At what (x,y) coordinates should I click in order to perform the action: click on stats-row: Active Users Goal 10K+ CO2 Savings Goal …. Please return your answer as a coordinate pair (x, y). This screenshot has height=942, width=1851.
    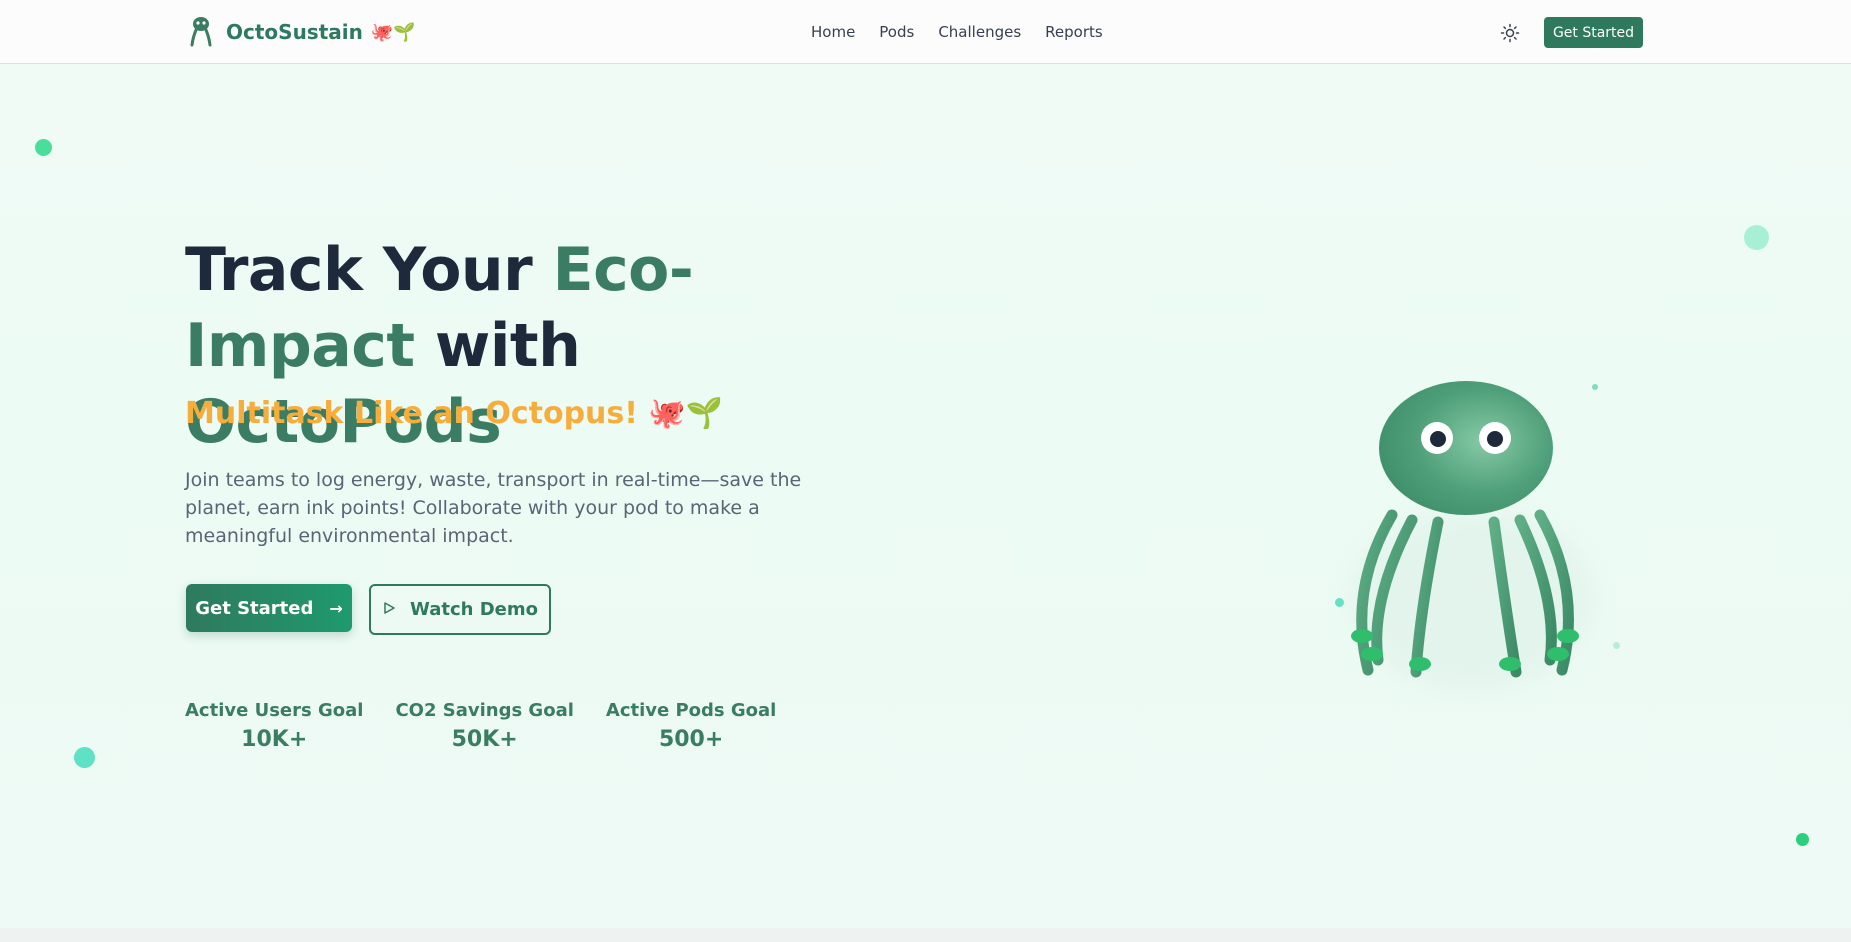
    Looking at the image, I should click on (496, 726).